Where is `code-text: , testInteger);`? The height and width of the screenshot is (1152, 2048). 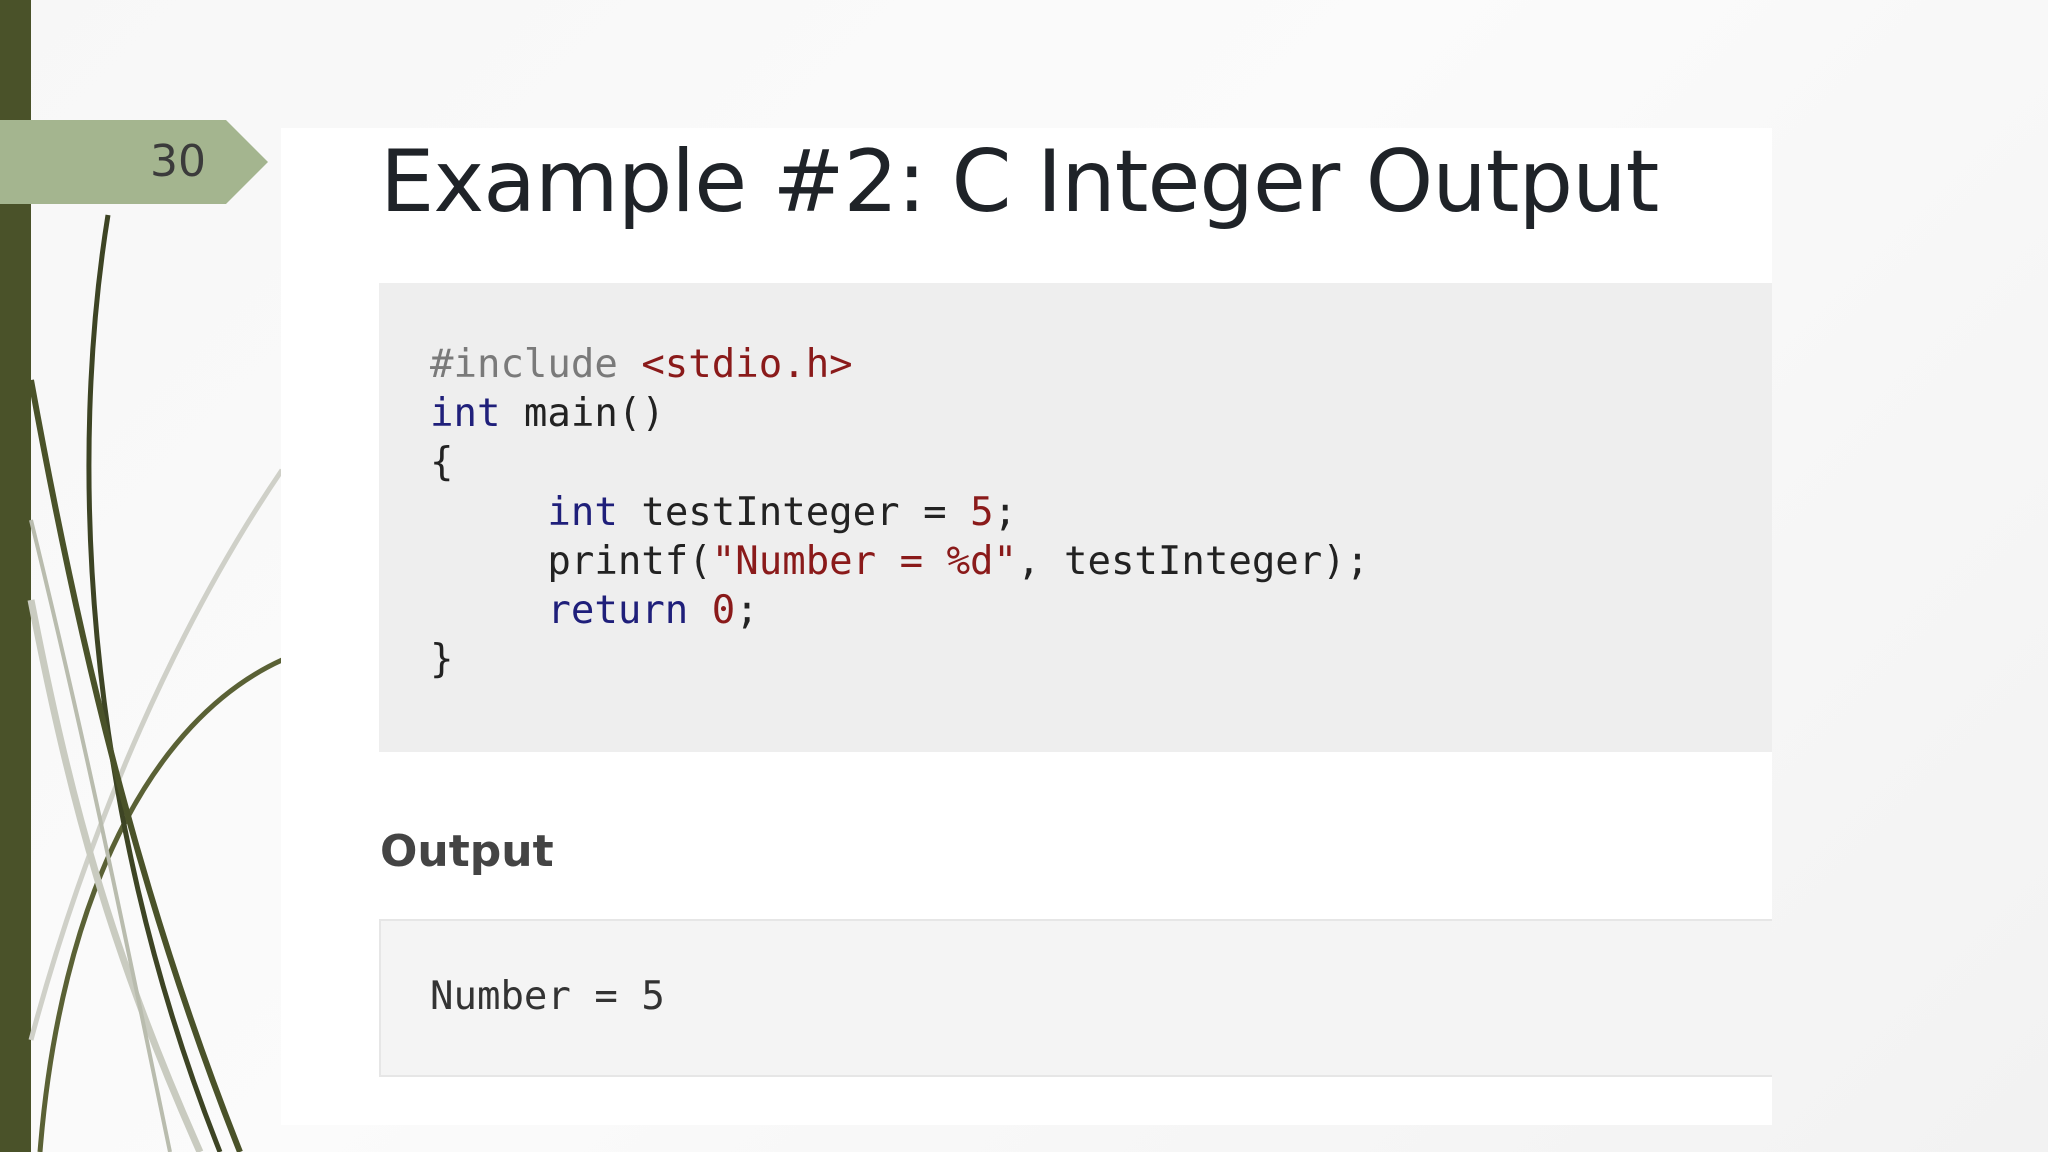
code-text: , testInteger); is located at coordinates (1193, 561).